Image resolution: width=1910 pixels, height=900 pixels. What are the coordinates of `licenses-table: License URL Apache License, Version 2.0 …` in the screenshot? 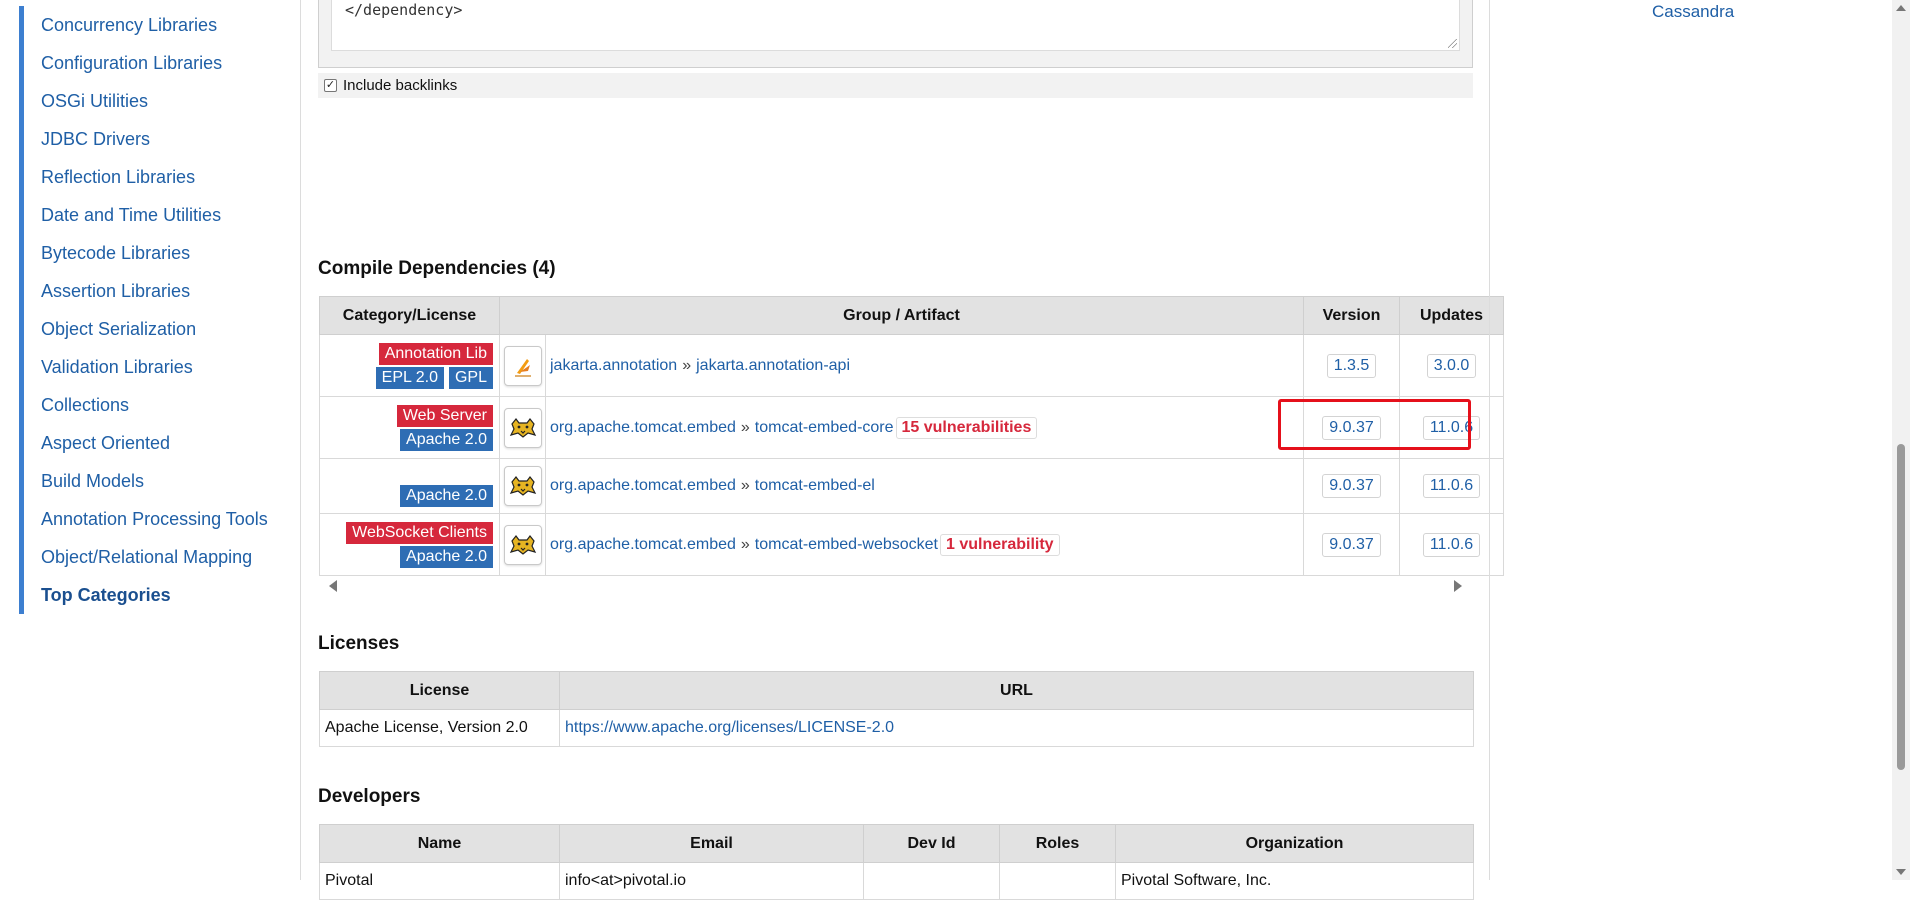 It's located at (896, 709).